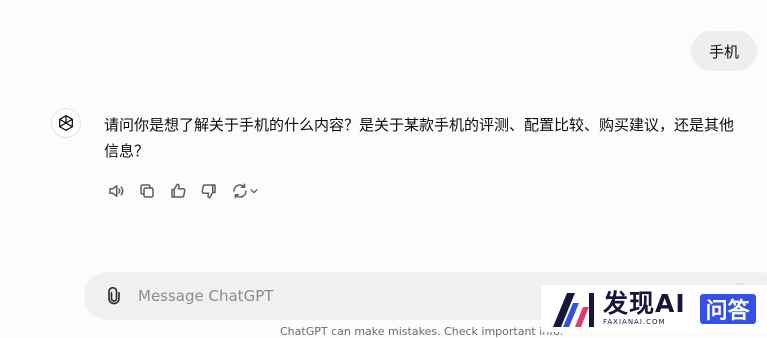  I want to click on thumbs-down-icon, so click(208, 191).